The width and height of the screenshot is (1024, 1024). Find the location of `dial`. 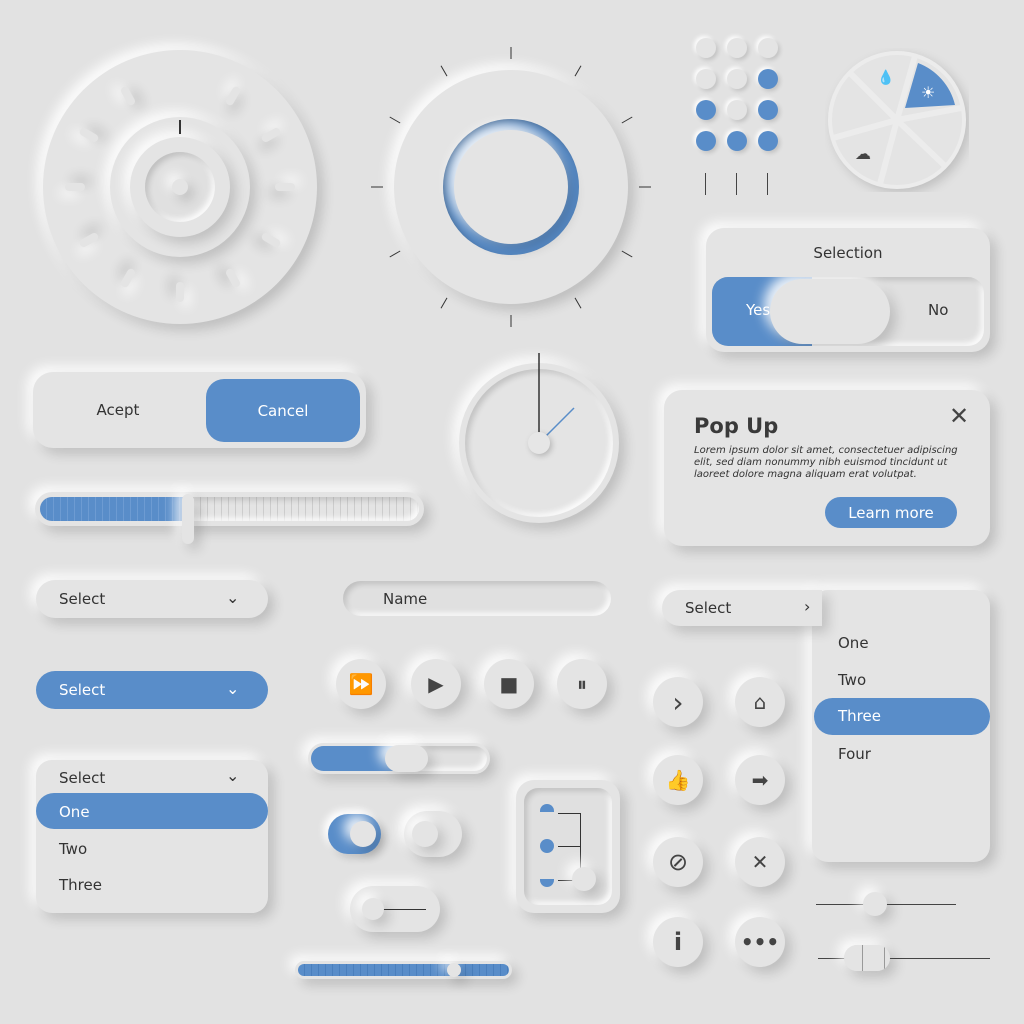

dial is located at coordinates (180, 187).